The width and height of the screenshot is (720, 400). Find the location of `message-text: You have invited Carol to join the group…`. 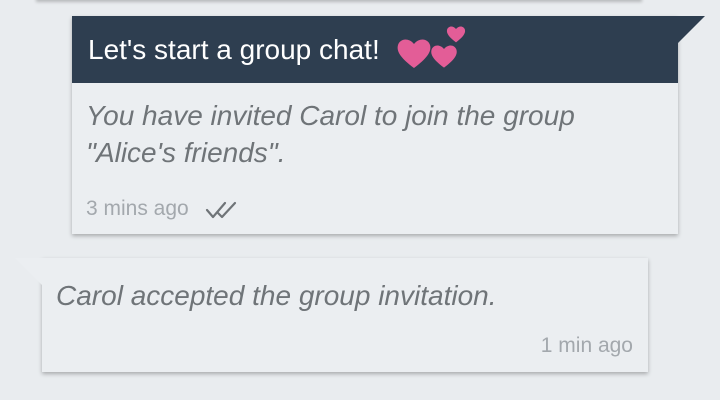

message-text: You have invited Carol to join the group… is located at coordinates (330, 134).